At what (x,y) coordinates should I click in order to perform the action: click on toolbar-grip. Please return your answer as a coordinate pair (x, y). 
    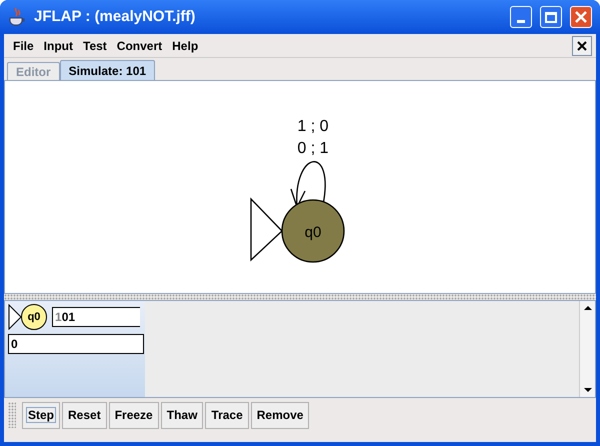
    Looking at the image, I should click on (12, 415).